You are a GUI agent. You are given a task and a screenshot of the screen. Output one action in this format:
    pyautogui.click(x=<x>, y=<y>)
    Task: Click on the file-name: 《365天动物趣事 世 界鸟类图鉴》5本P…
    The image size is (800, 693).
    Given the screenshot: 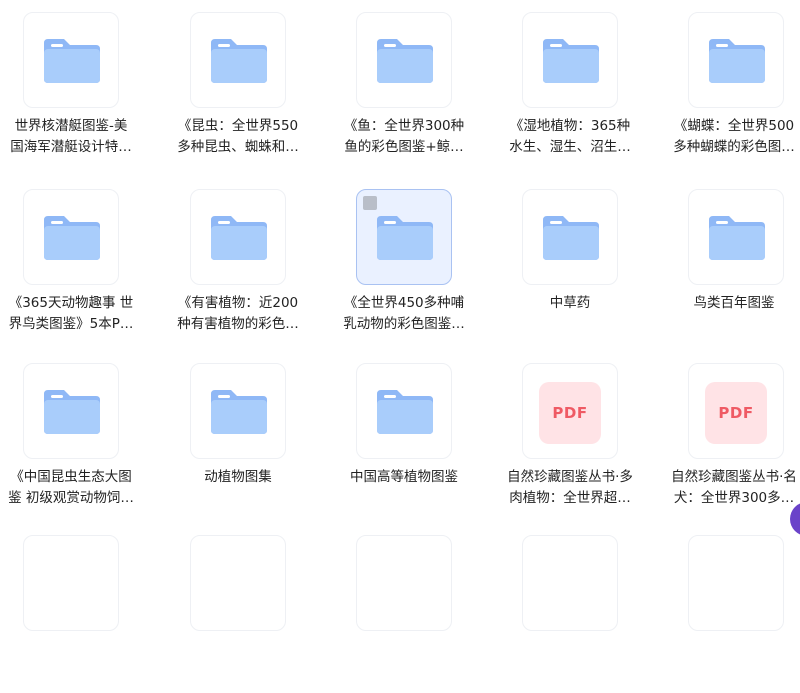 What is the action you would take?
    pyautogui.click(x=71, y=313)
    